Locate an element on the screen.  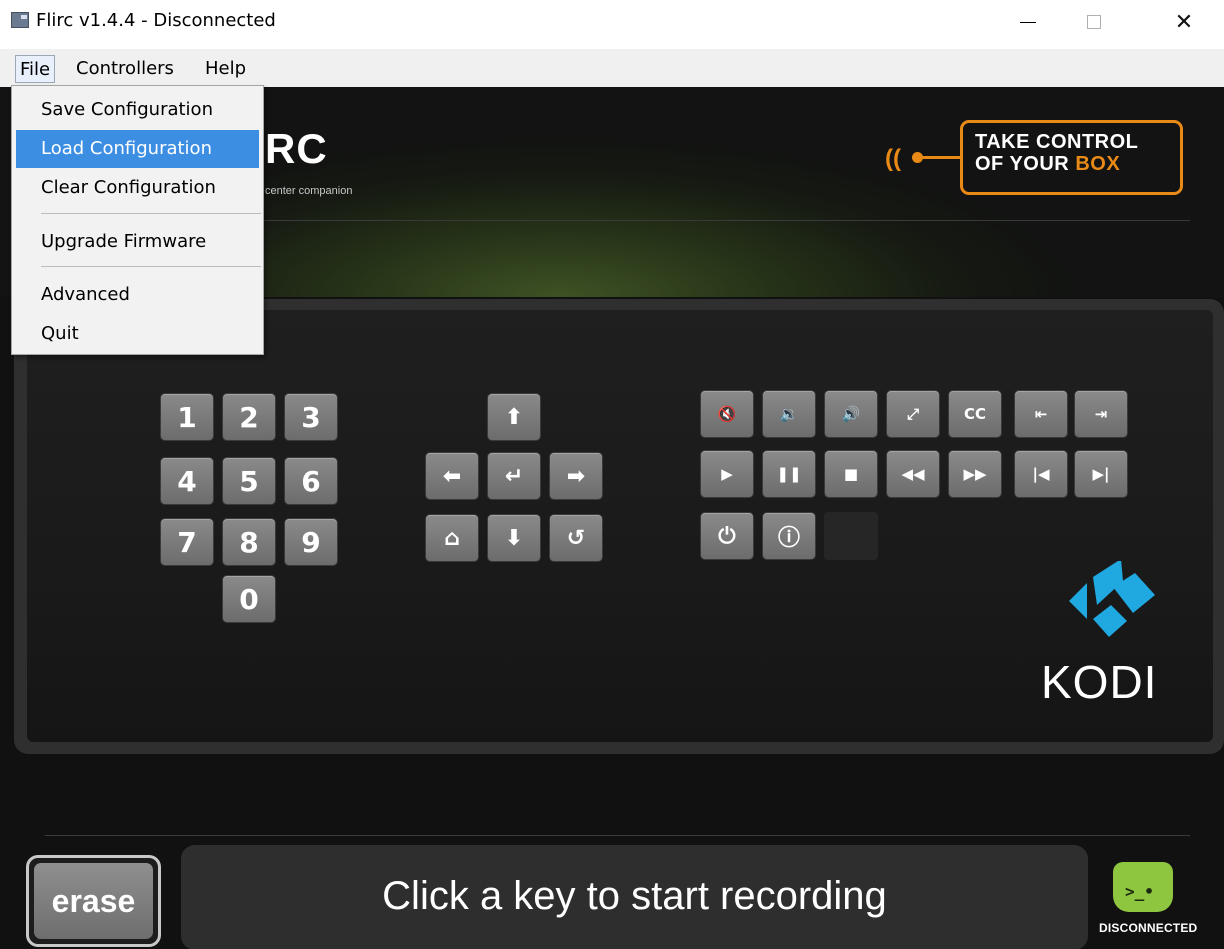
key-right: ➡ is located at coordinates (576, 476).